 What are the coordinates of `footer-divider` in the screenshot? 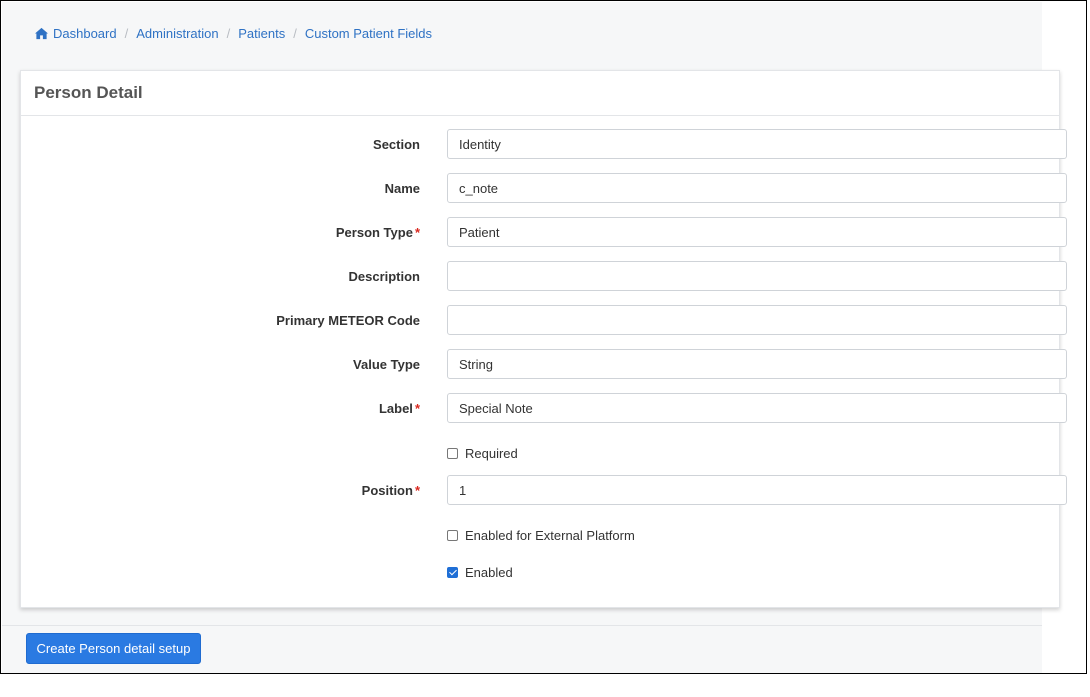 It's located at (522, 625).